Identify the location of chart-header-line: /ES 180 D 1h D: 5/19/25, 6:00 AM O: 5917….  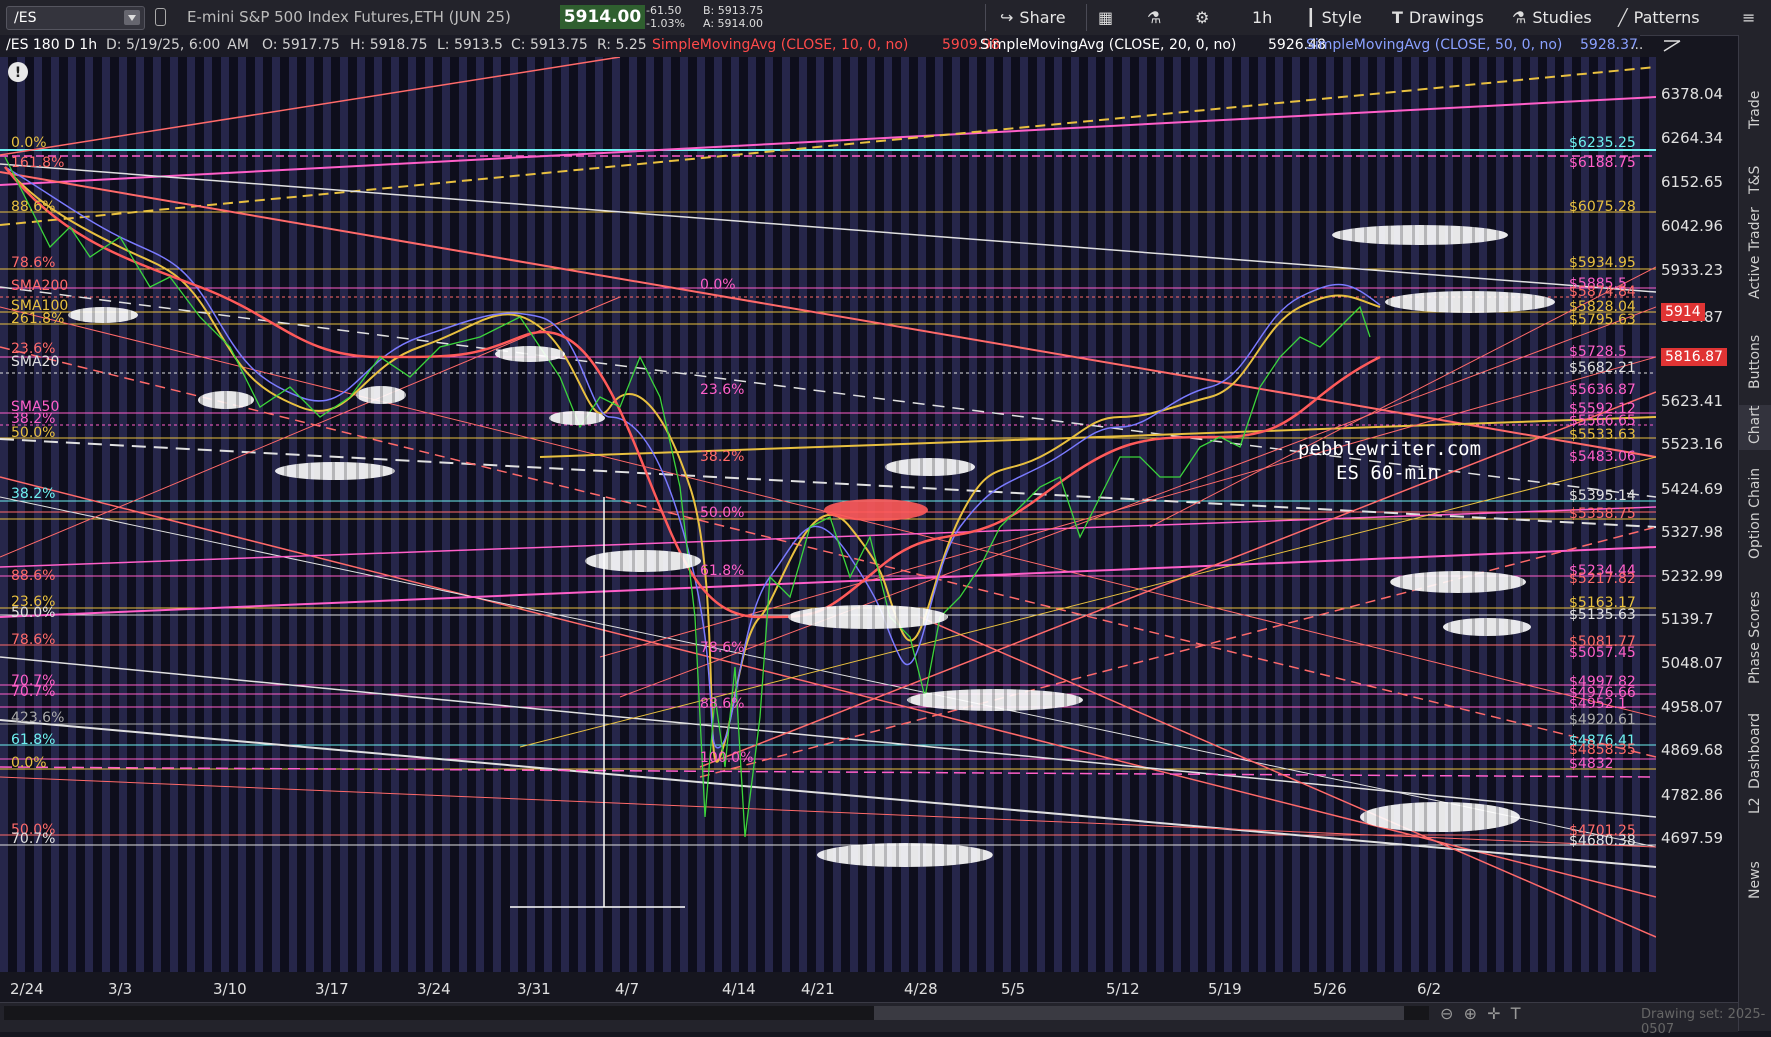
(821, 46).